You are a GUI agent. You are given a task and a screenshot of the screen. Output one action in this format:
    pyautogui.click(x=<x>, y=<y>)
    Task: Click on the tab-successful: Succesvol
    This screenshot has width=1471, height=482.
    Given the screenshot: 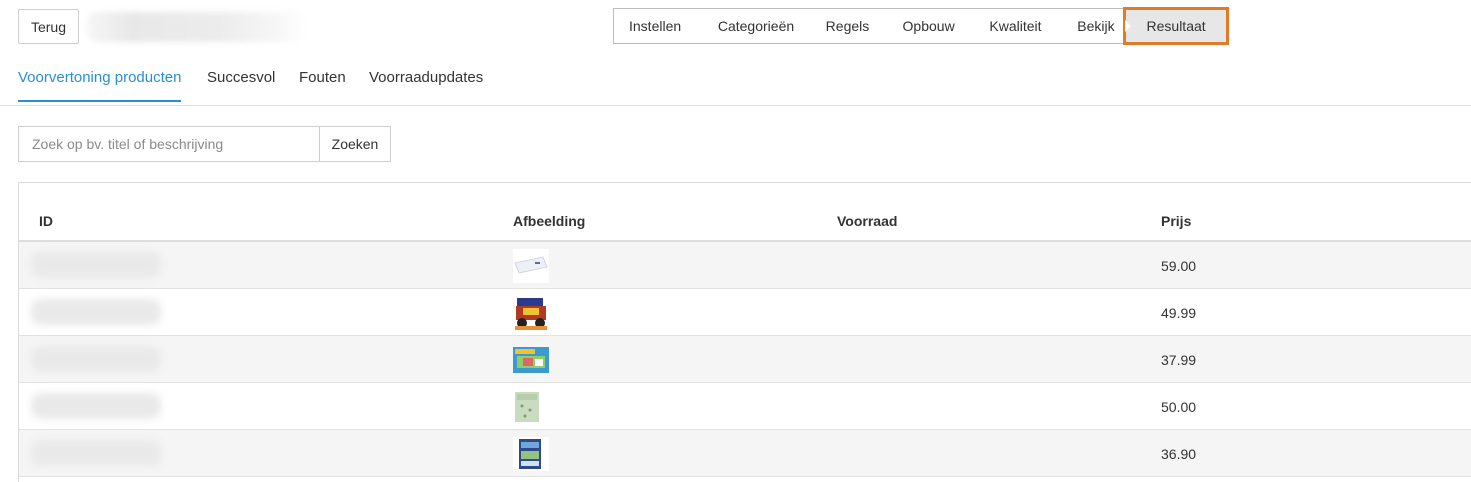 What is the action you would take?
    pyautogui.click(x=241, y=84)
    